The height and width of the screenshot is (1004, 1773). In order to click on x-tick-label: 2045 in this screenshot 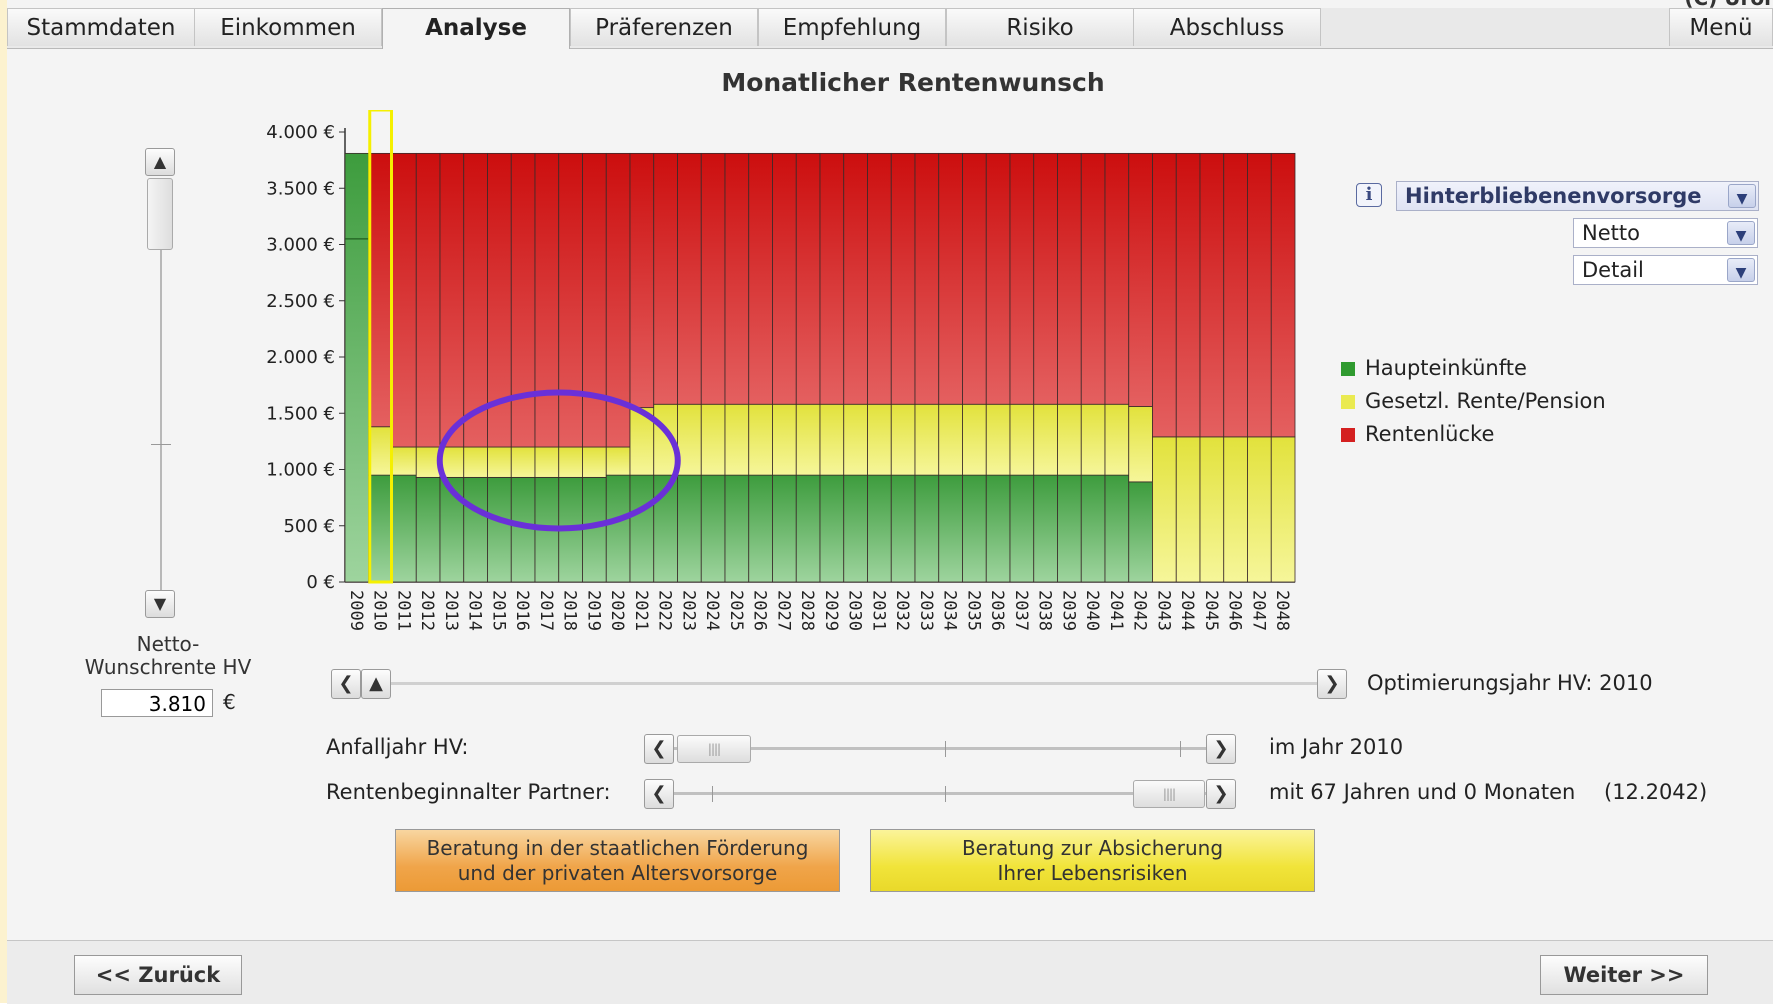, I will do `click(1211, 610)`.